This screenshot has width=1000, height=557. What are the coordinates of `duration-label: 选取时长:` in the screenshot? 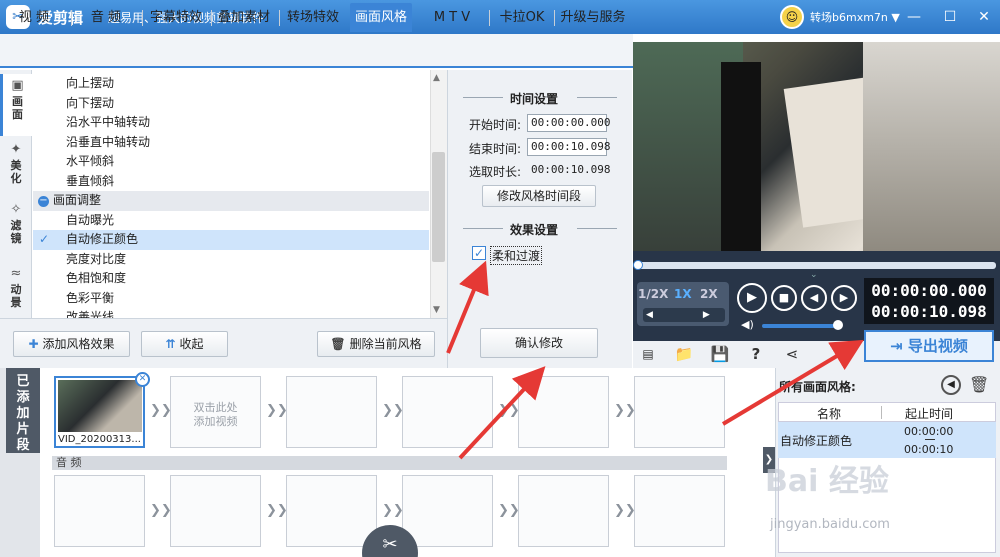 It's located at (495, 172).